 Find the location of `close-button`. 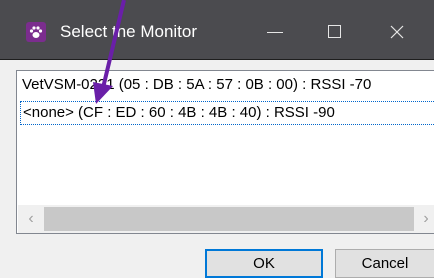

close-button is located at coordinates (397, 32).